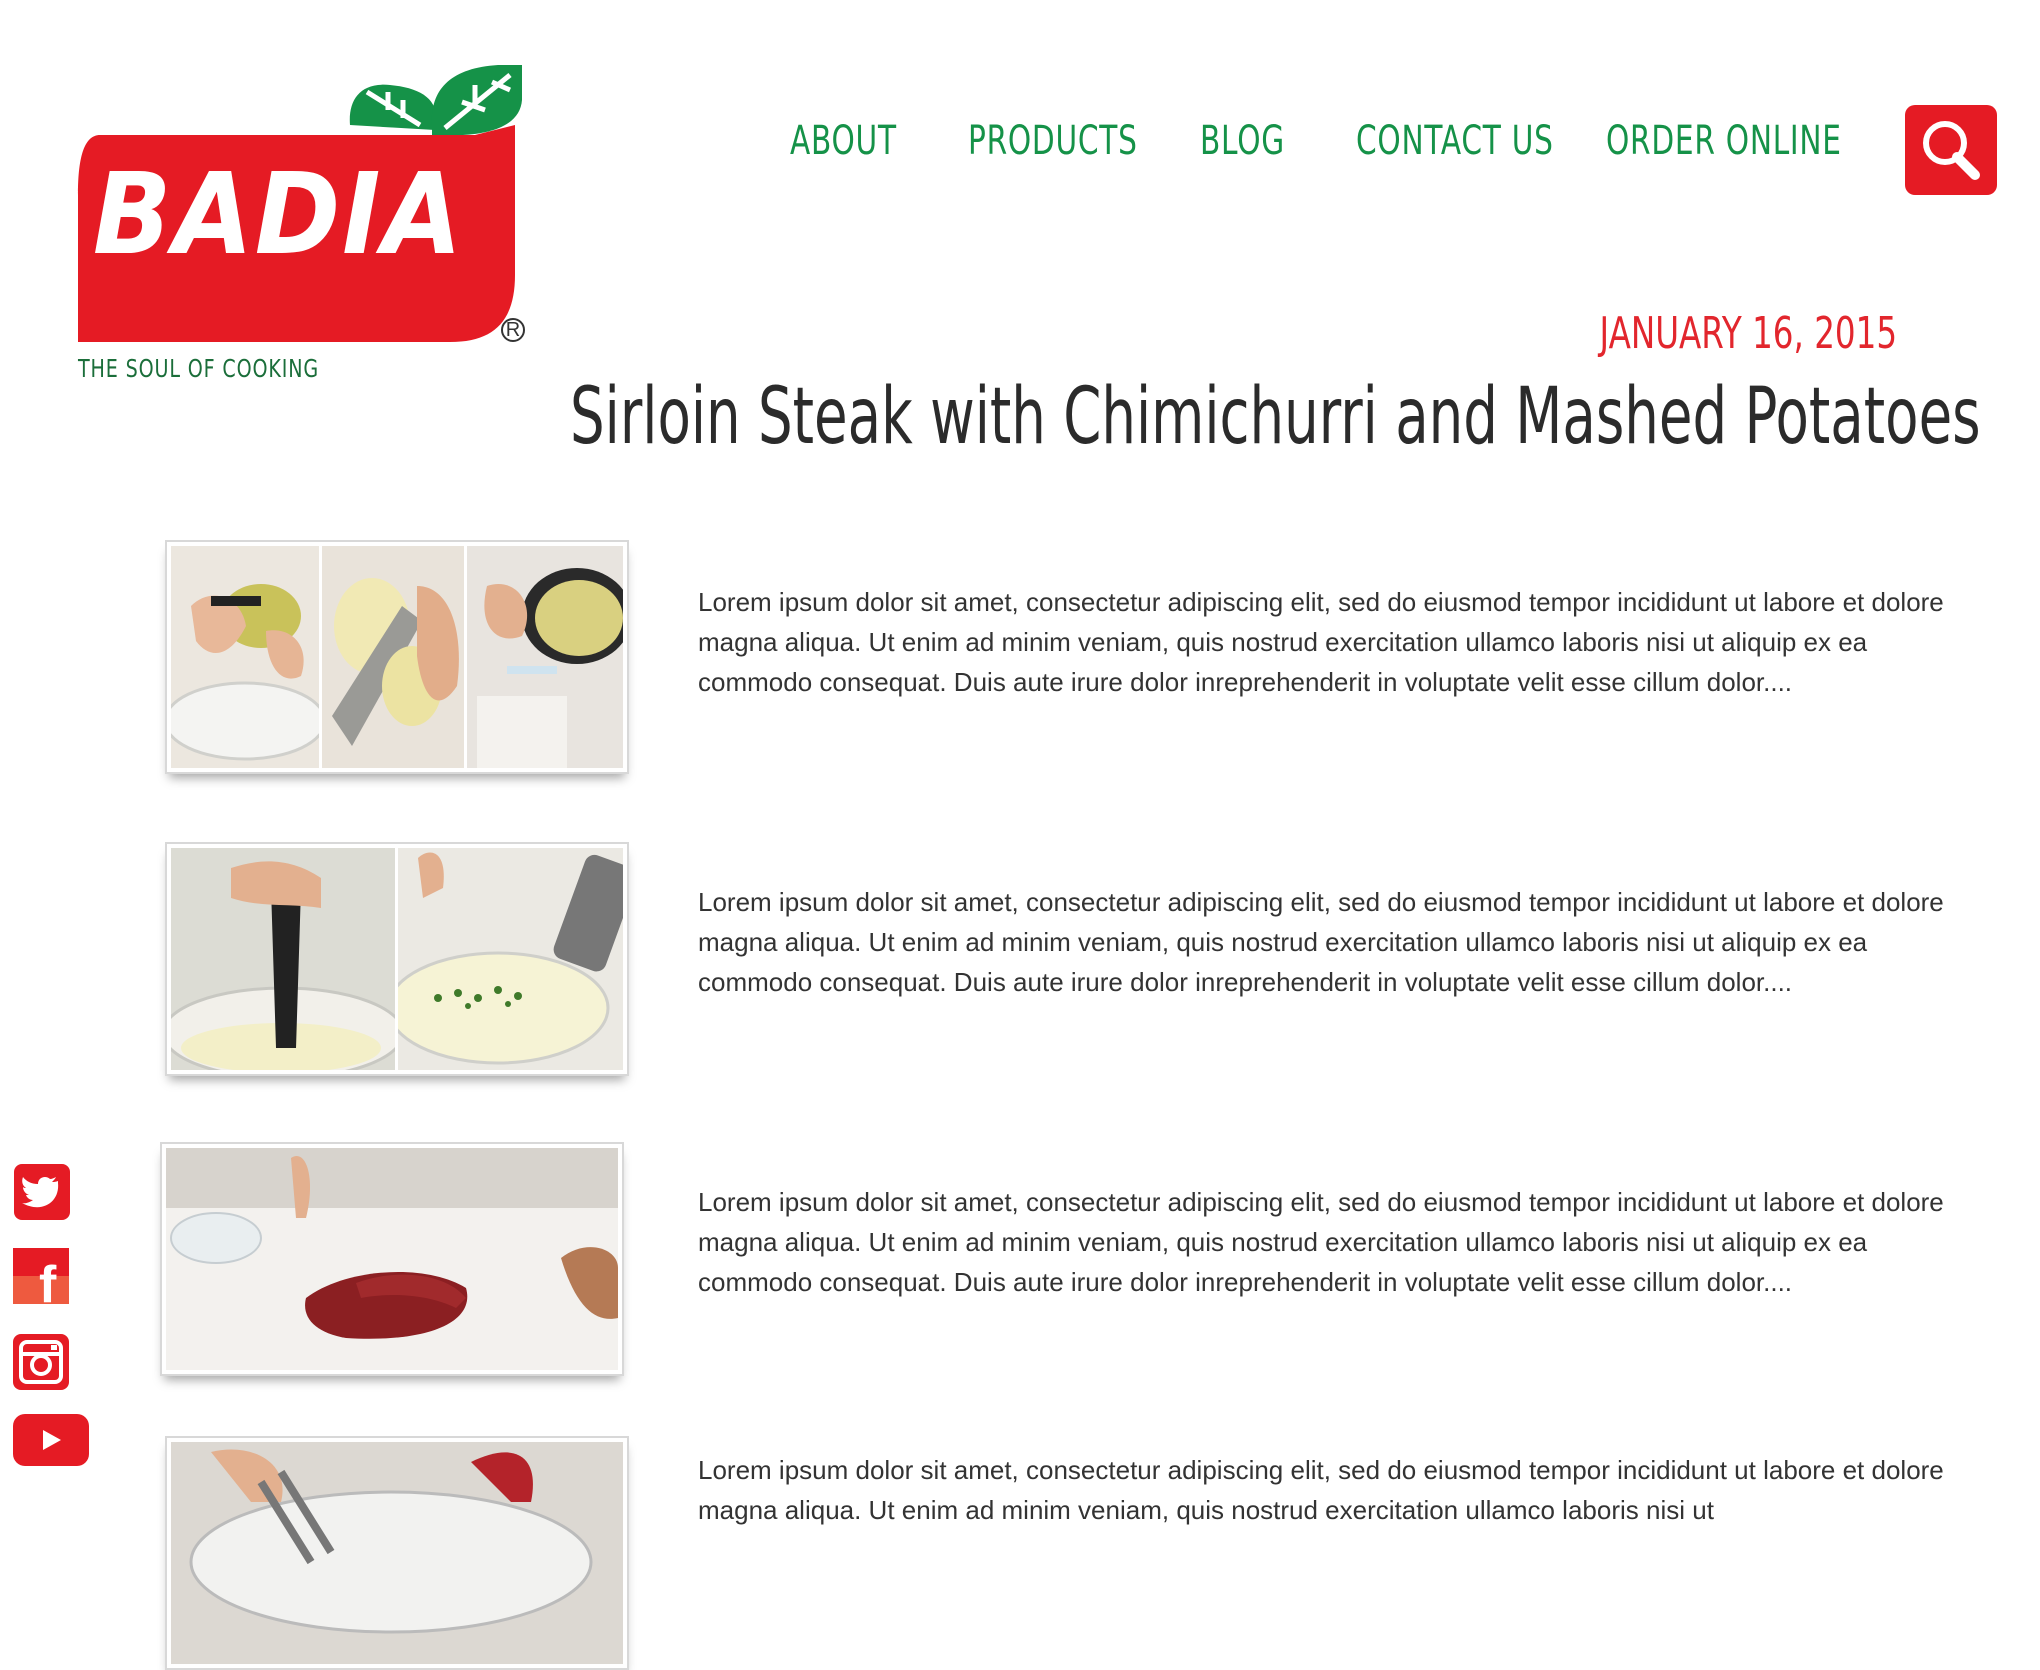 This screenshot has height=1670, width=2040. I want to click on facebook-glyph: f, so click(48, 1280).